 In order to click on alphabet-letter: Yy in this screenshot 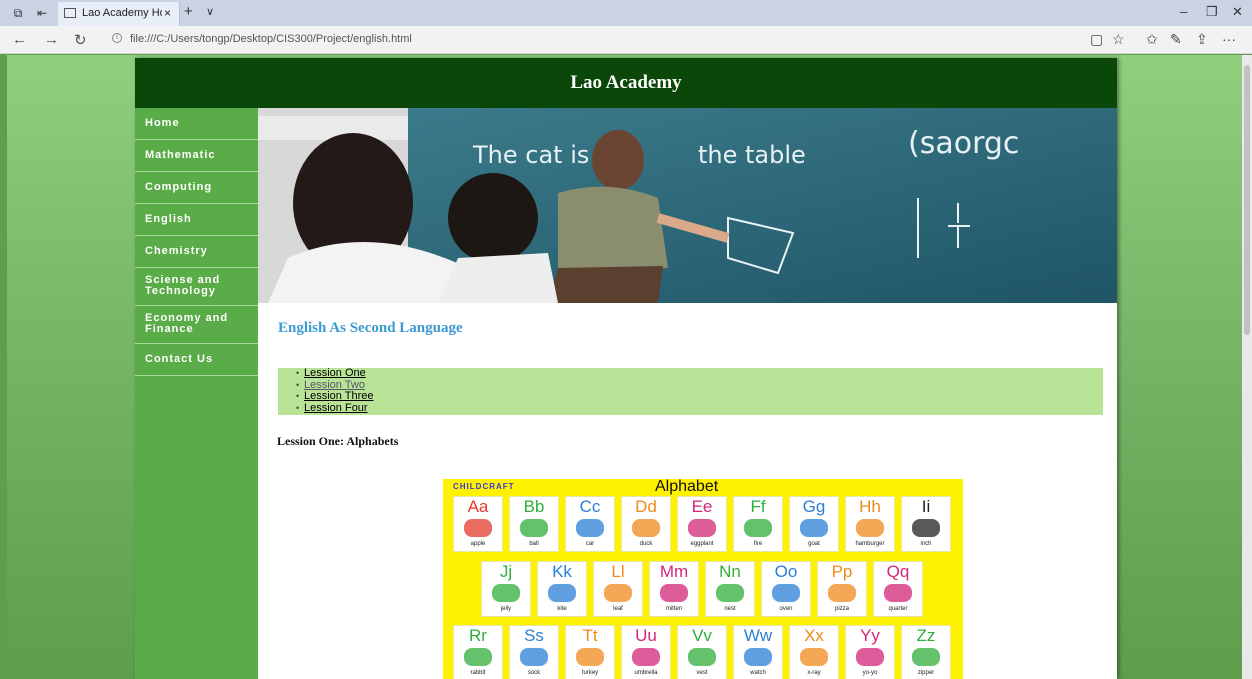, I will do `click(870, 635)`.